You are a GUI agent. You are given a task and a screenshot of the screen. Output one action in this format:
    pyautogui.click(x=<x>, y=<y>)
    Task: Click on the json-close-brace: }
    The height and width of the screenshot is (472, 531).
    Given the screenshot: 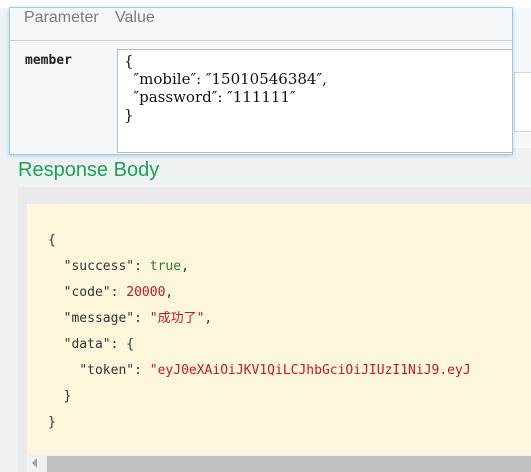 What is the action you would take?
    pyautogui.click(x=52, y=422)
    